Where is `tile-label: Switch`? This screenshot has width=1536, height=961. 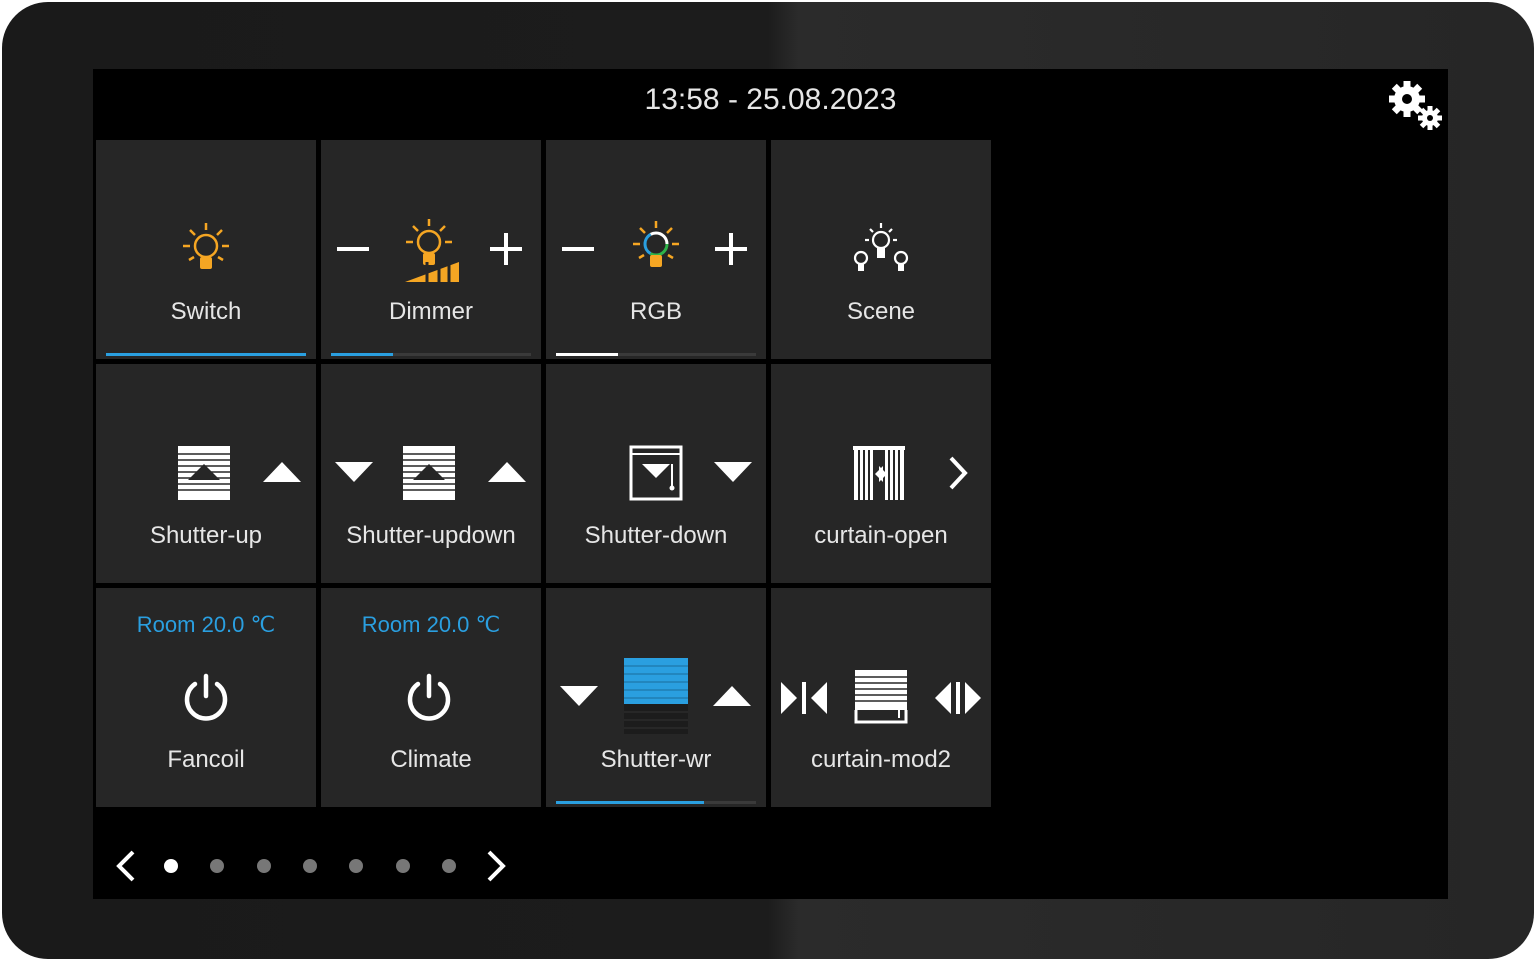 tile-label: Switch is located at coordinates (206, 311).